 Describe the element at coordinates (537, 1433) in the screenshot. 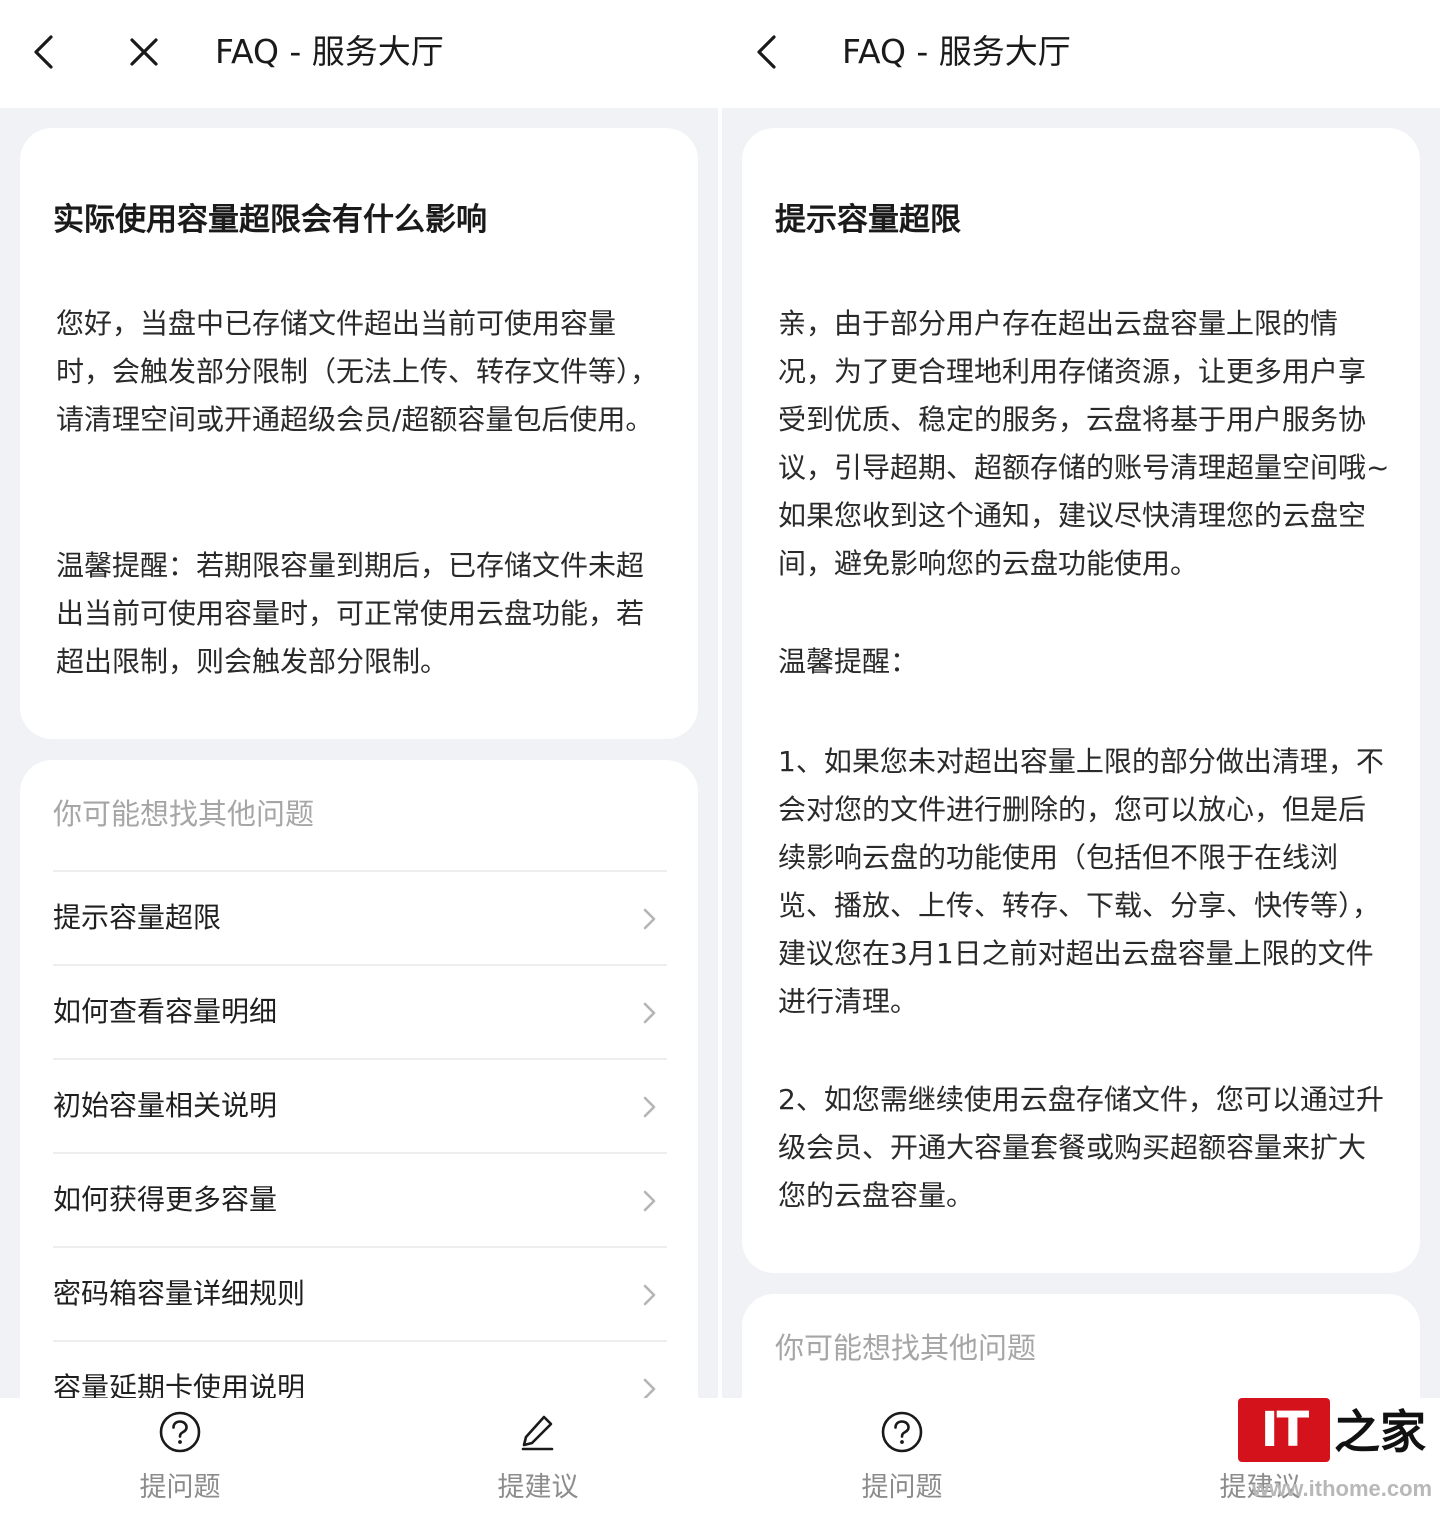

I see `pencil-icon` at that location.